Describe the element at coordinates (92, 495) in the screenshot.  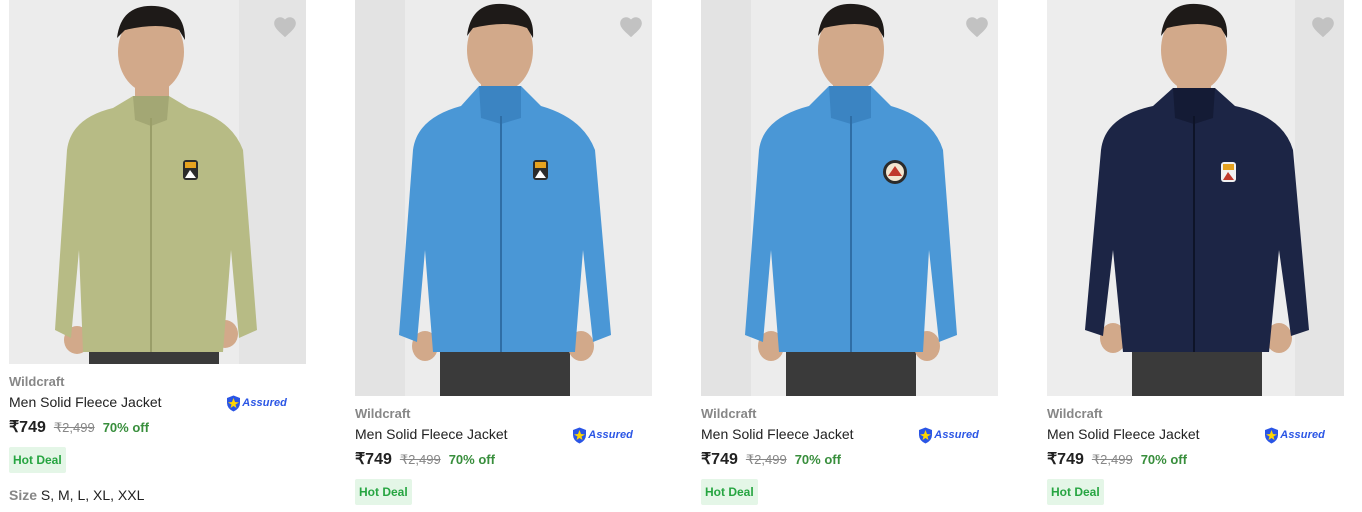
I see `size-values: S, M, L, XL, XXL` at that location.